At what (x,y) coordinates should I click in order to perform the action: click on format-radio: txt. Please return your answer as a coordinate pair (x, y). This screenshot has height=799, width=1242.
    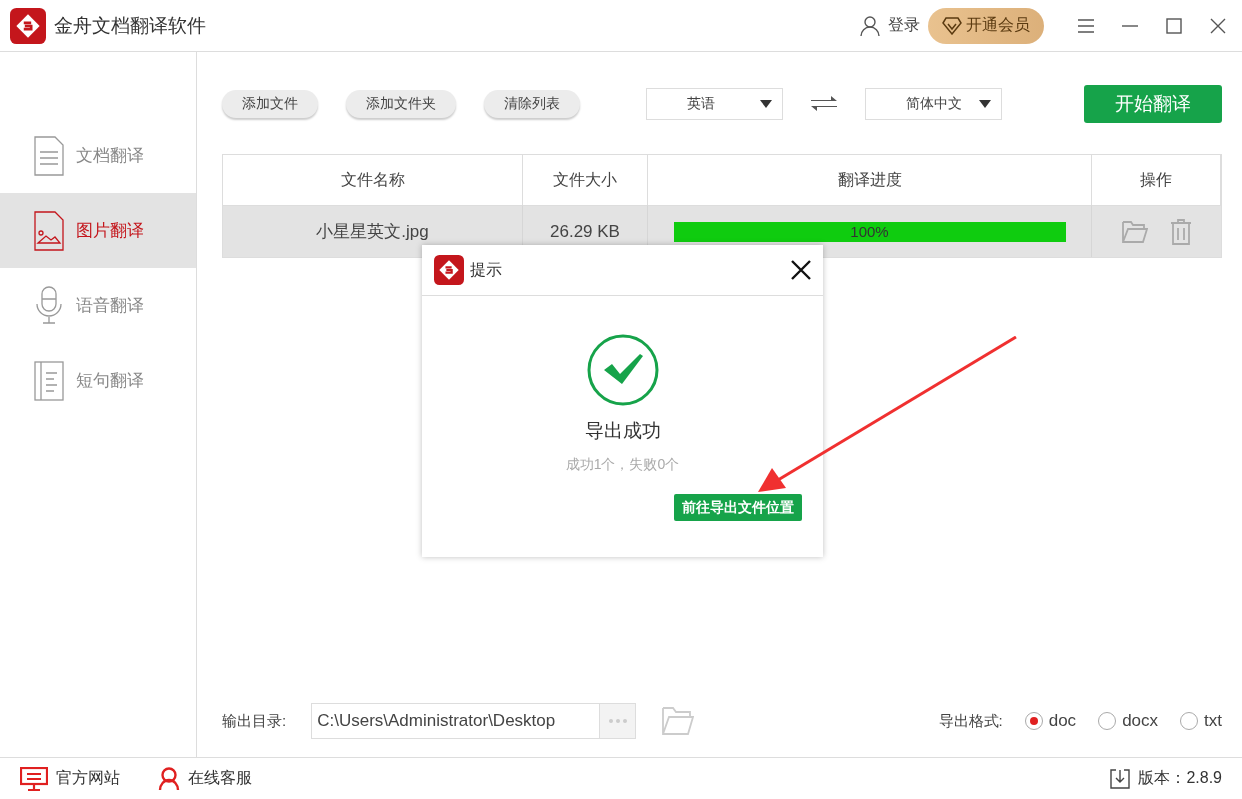
    Looking at the image, I should click on (1201, 721).